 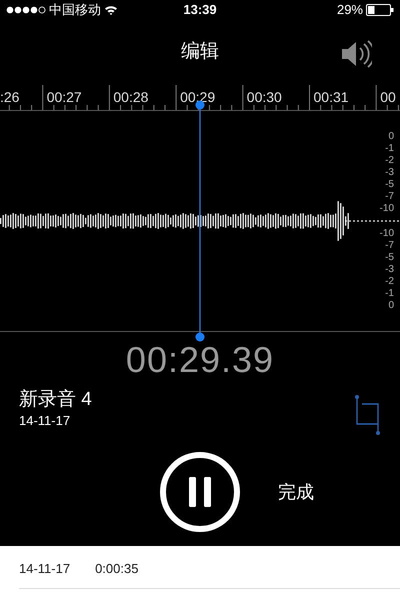 What do you see at coordinates (380, 10) in the screenshot?
I see `battery-icon` at bounding box center [380, 10].